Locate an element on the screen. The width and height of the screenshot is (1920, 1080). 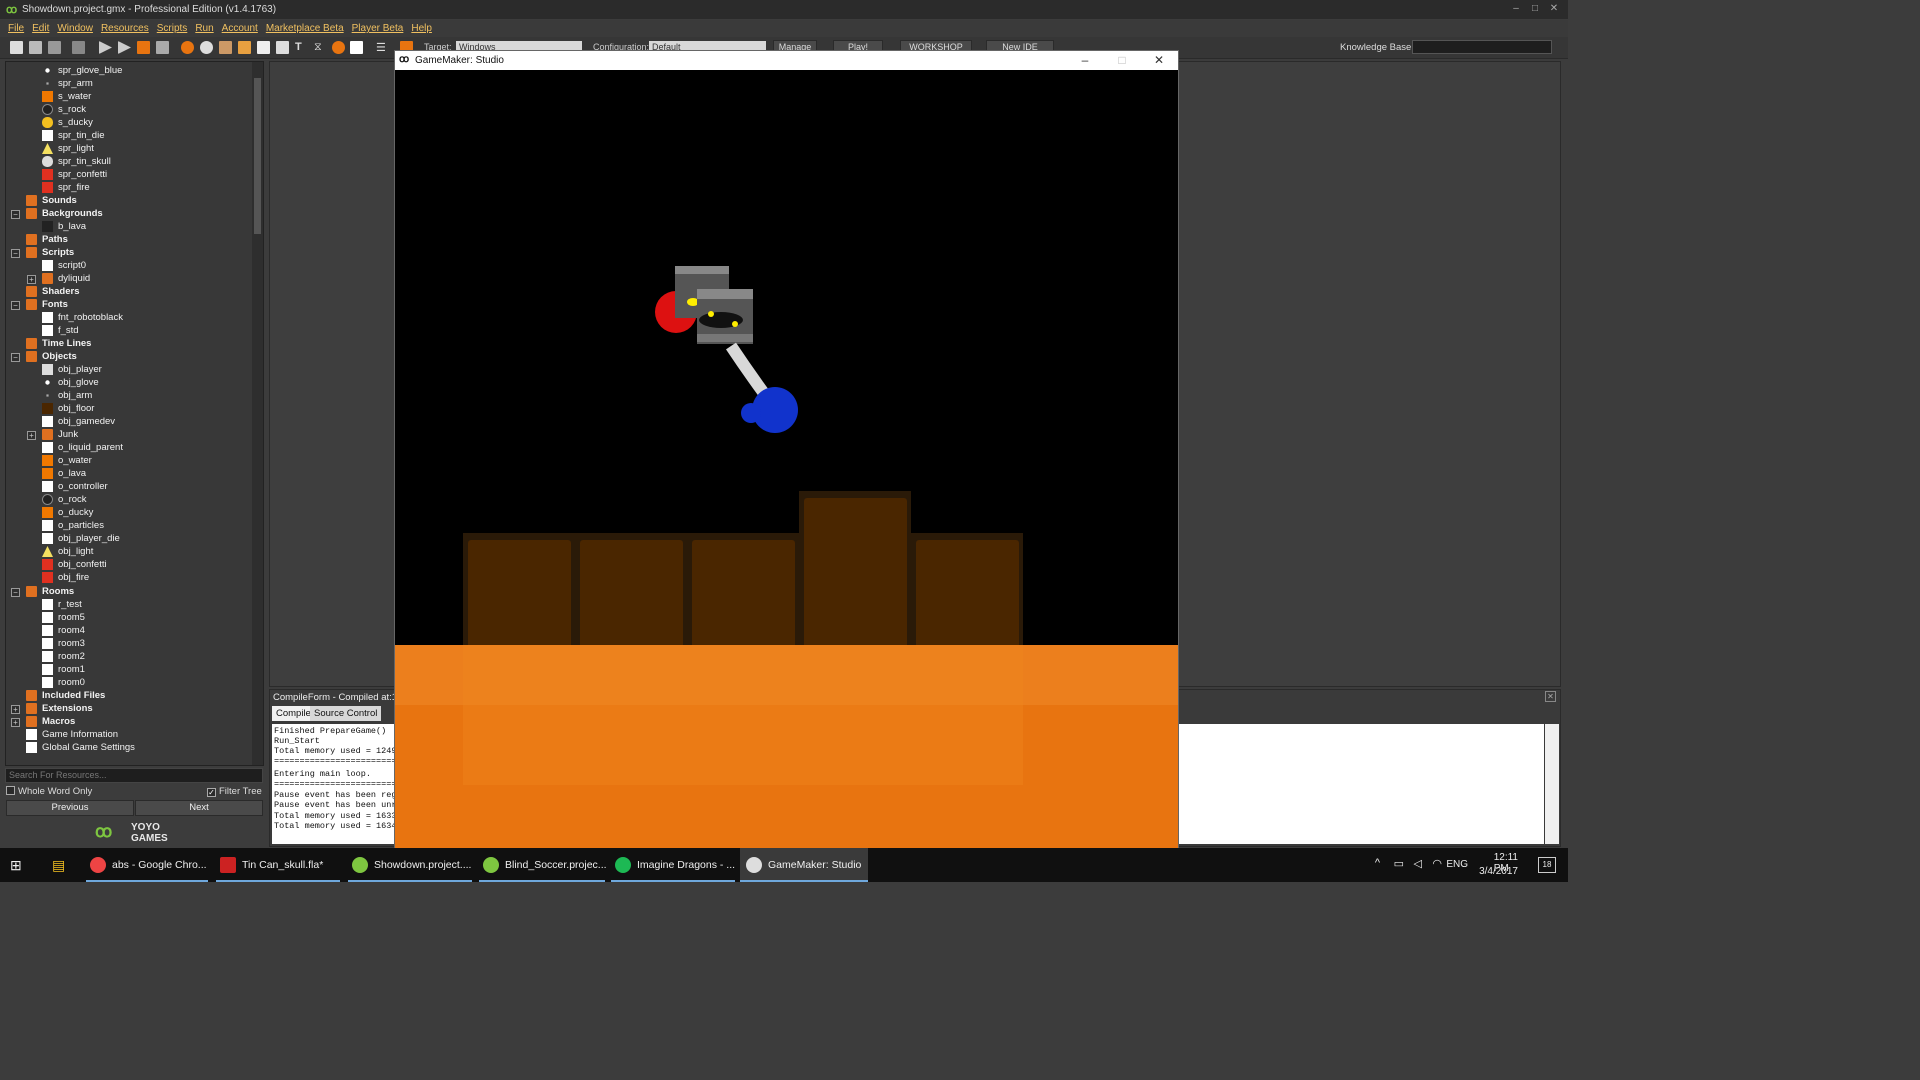
fire-icon is located at coordinates (47, 577).